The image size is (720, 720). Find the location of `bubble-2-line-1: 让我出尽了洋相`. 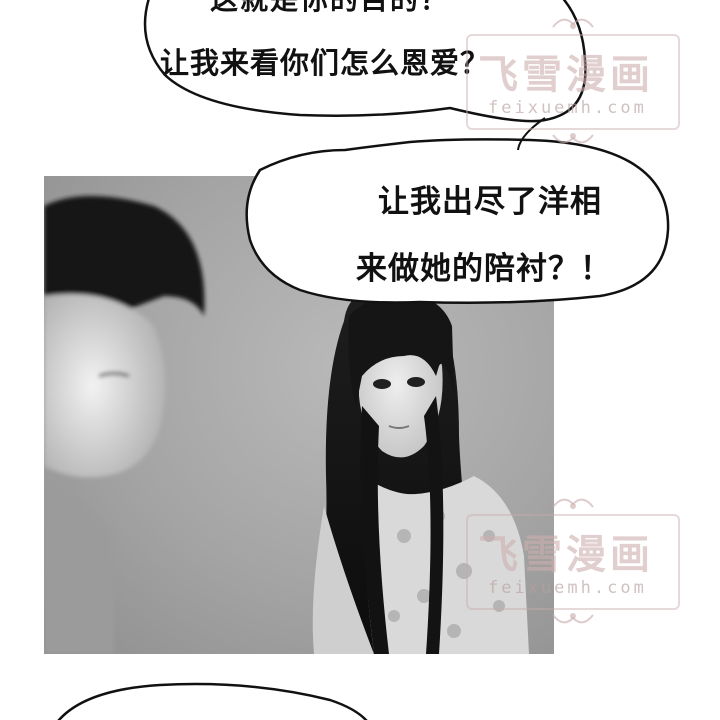

bubble-2-line-1: 让我出尽了洋相 is located at coordinates (490, 202).